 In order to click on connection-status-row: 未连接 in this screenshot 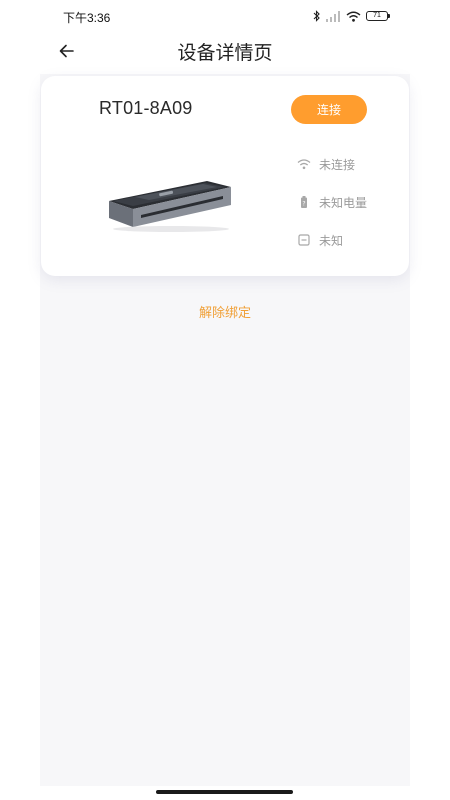, I will do `click(326, 164)`.